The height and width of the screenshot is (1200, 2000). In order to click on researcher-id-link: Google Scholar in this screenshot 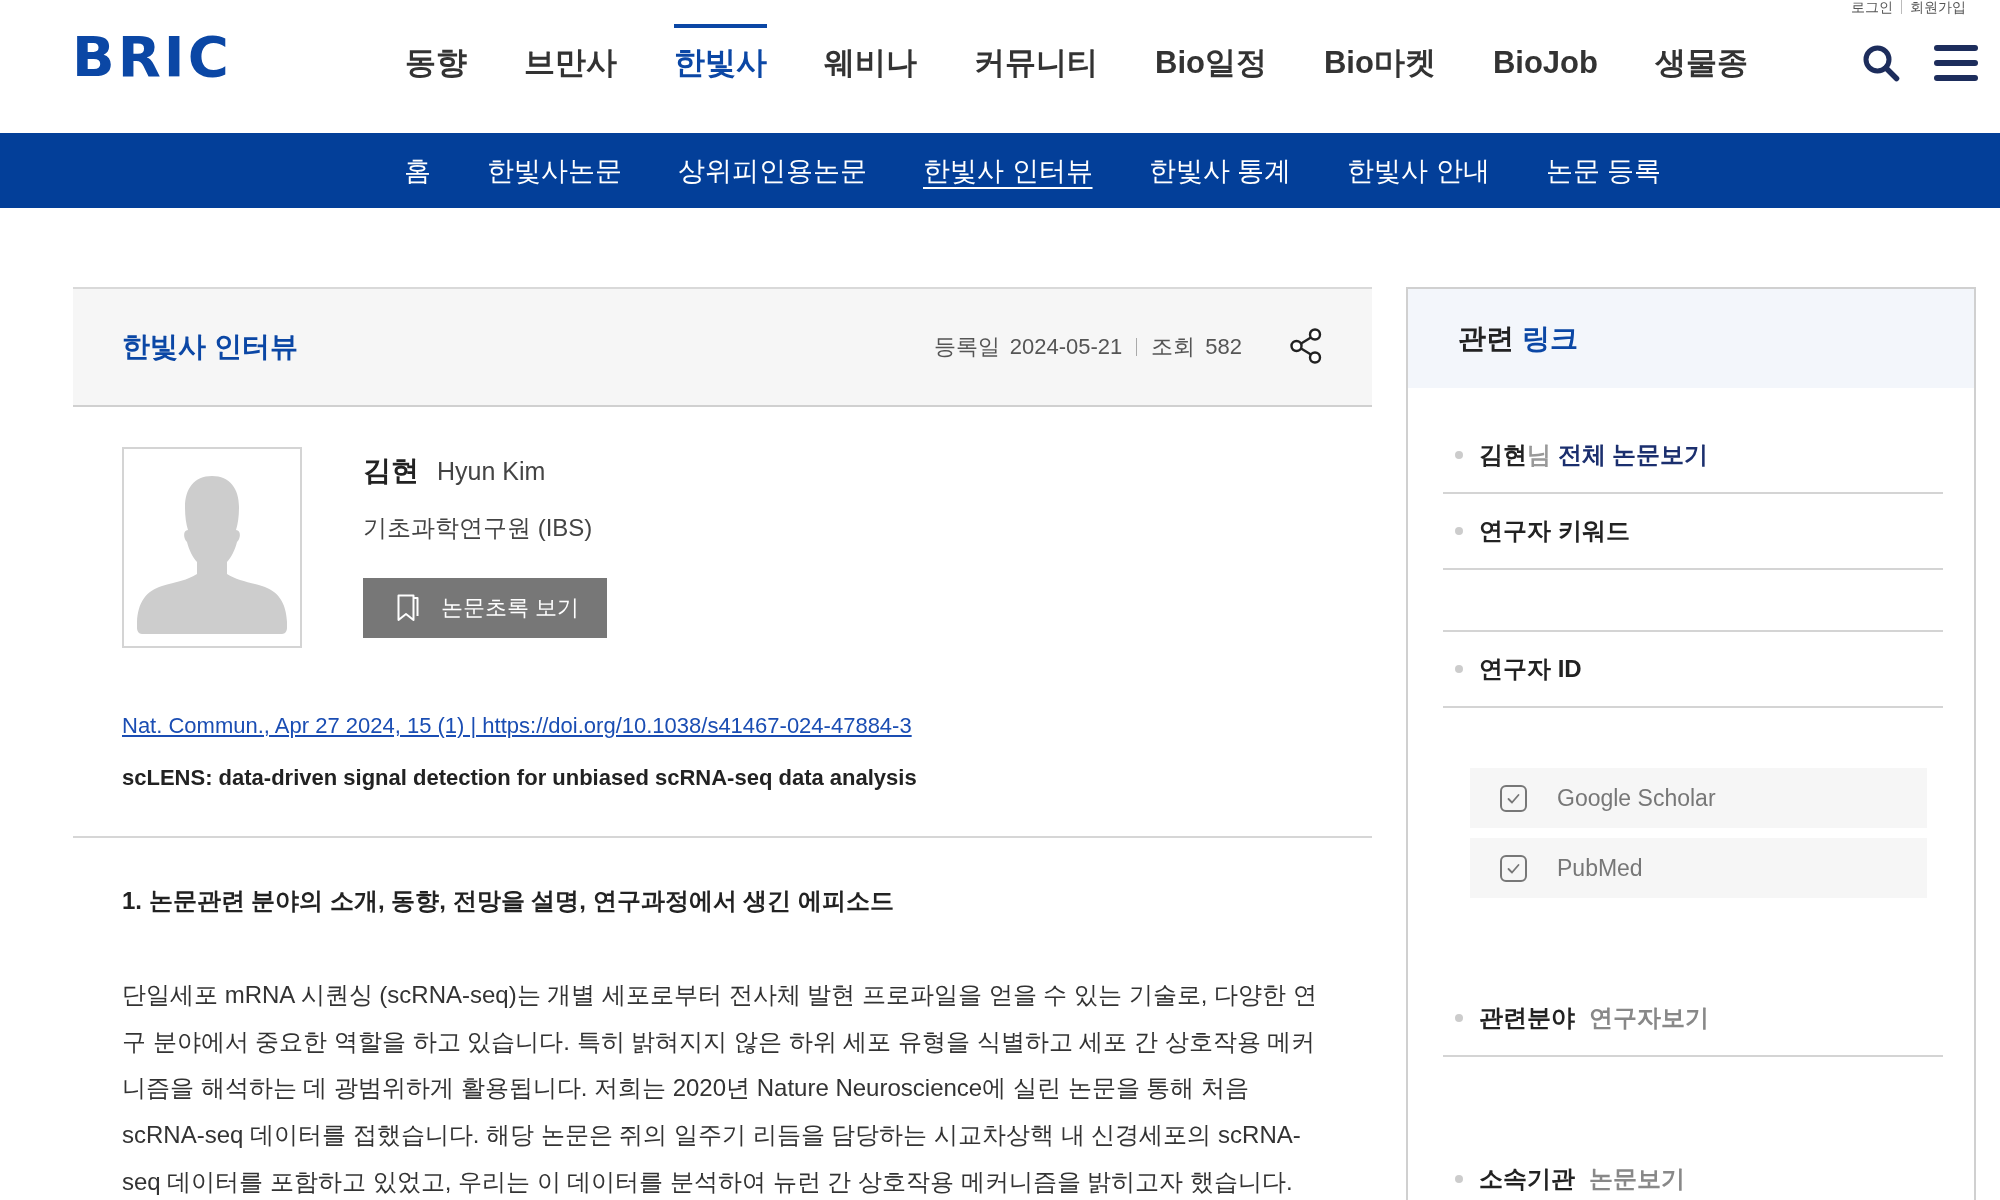, I will do `click(1698, 798)`.